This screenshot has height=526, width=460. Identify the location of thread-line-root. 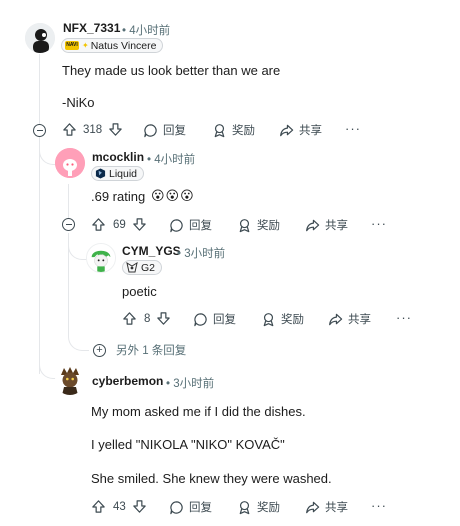
(39, 214).